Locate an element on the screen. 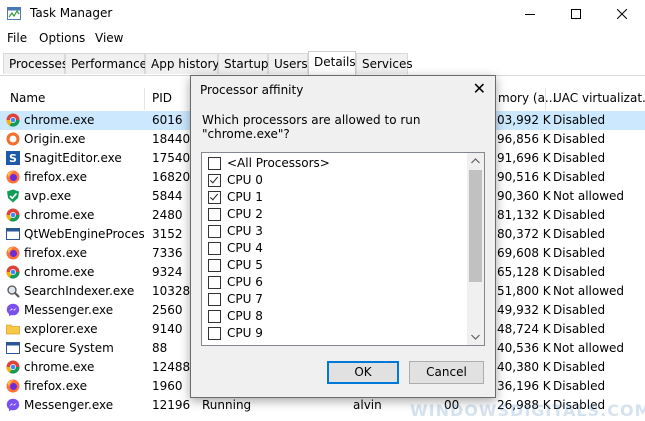 The width and height of the screenshot is (645, 421). tab-details: Details is located at coordinates (332, 63).